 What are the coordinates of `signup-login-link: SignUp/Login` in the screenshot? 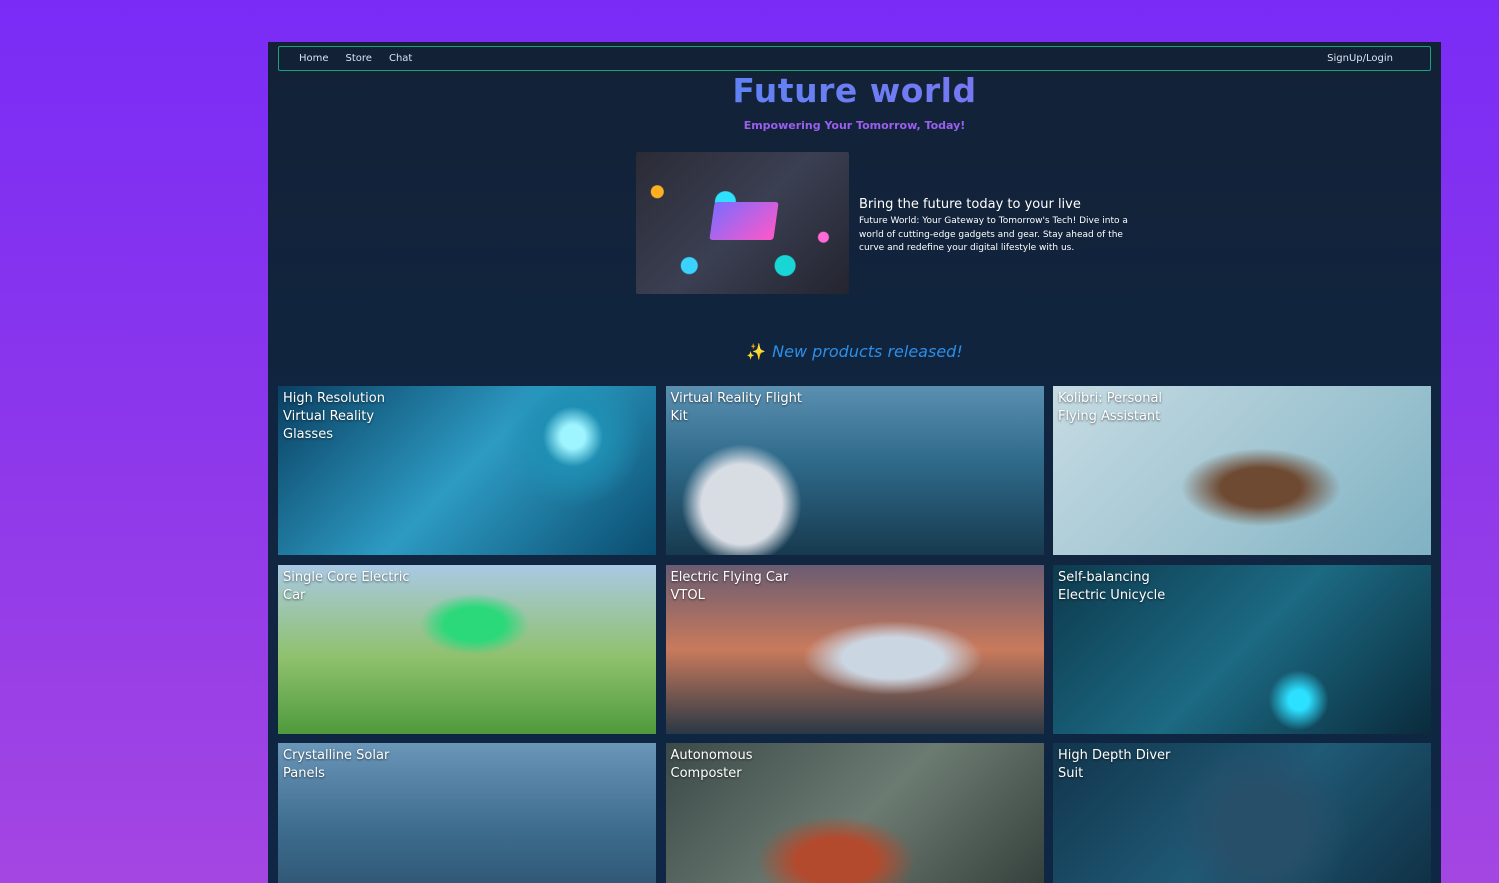 It's located at (1368, 58).